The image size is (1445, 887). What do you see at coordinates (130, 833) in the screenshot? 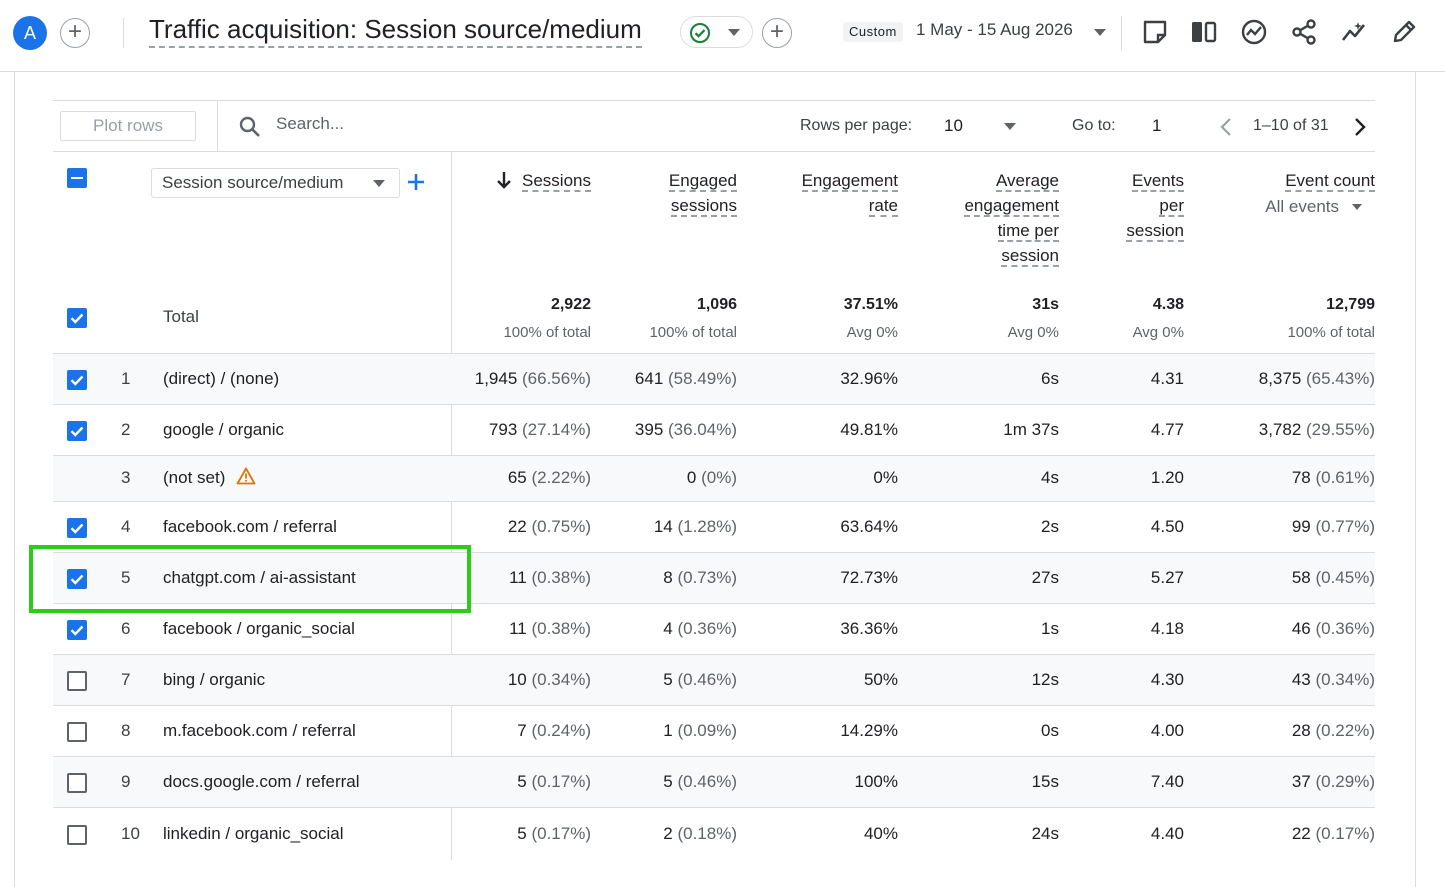
I see `row-number: 10` at bounding box center [130, 833].